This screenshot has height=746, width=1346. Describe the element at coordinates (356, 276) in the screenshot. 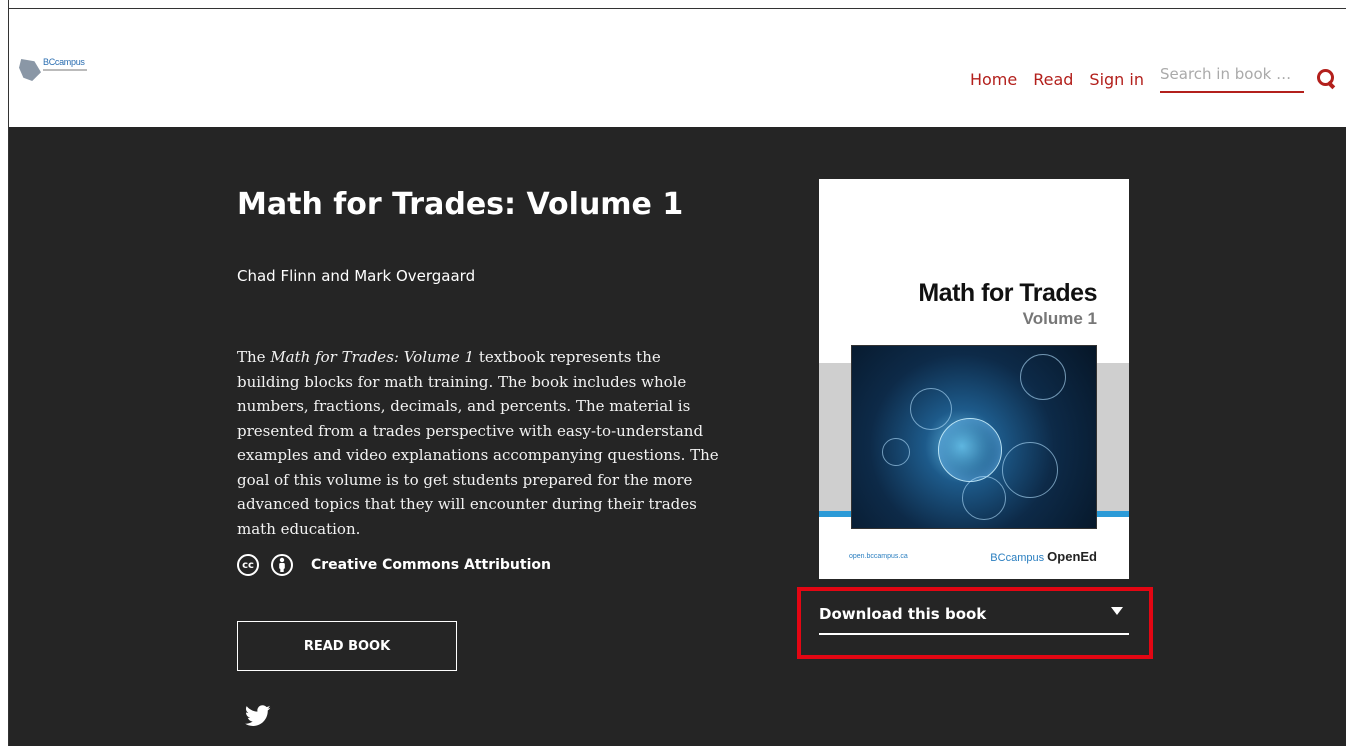

I see `book-authors: Chad Flinn and Mark Overgaard` at that location.